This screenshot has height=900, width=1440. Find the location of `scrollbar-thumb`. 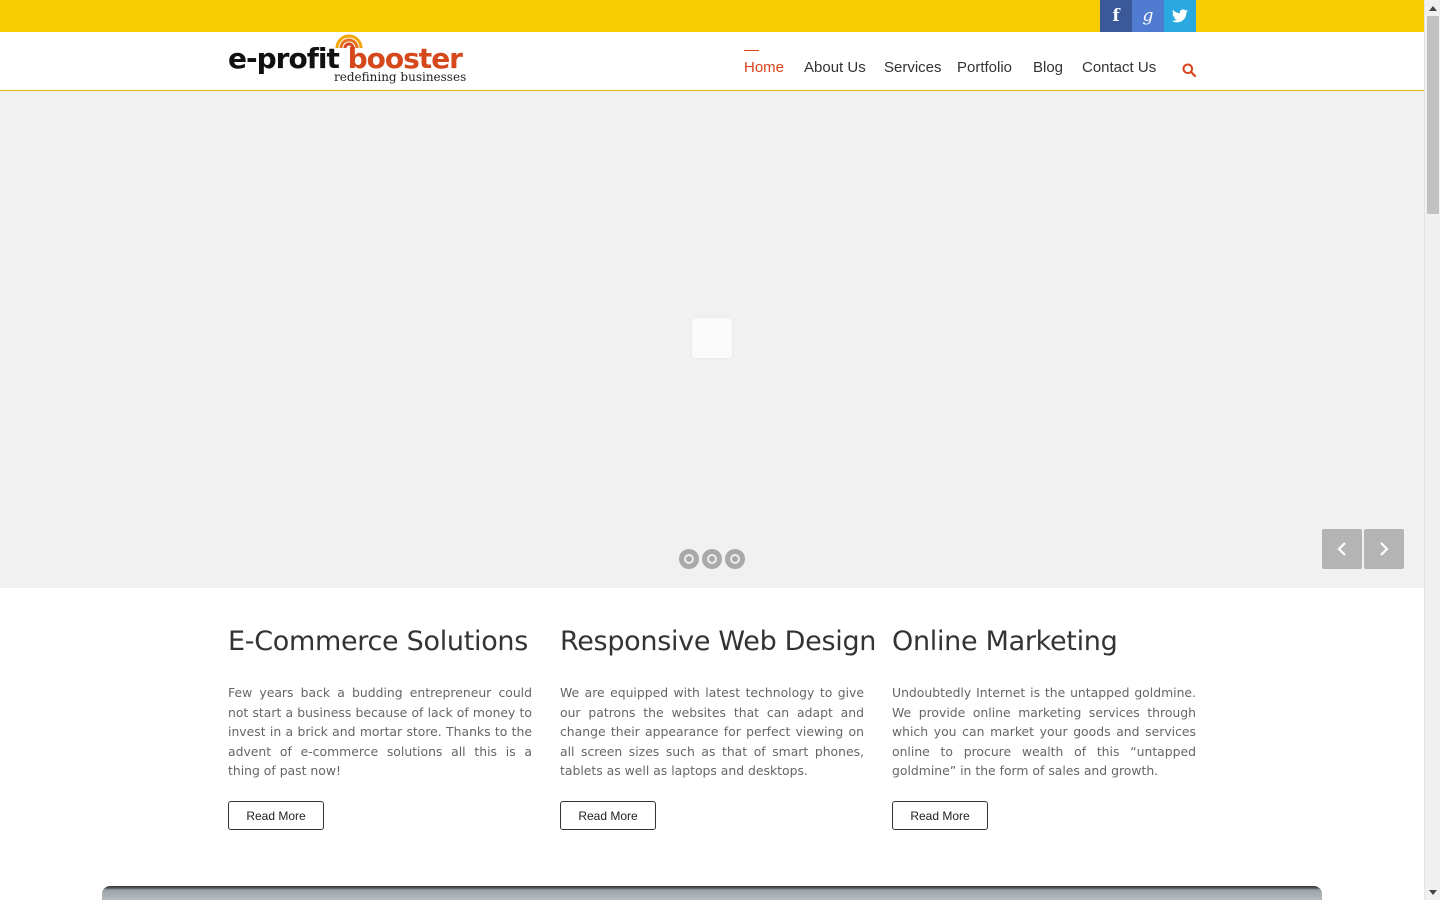

scrollbar-thumb is located at coordinates (1433, 115).